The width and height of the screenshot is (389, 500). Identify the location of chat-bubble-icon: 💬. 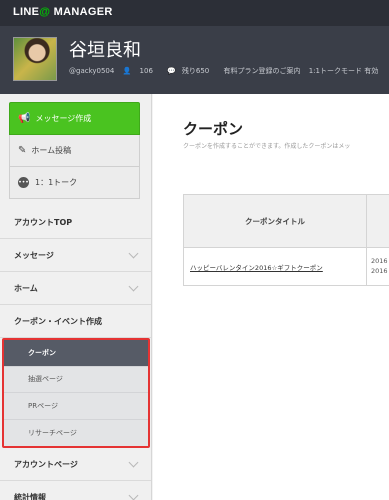
(171, 71).